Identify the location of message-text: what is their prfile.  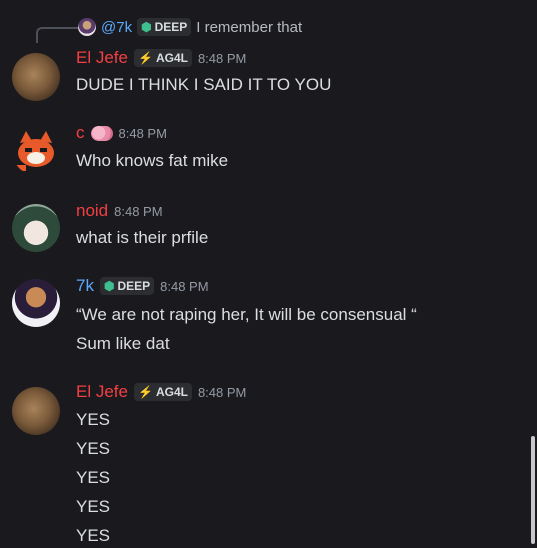
(142, 237).